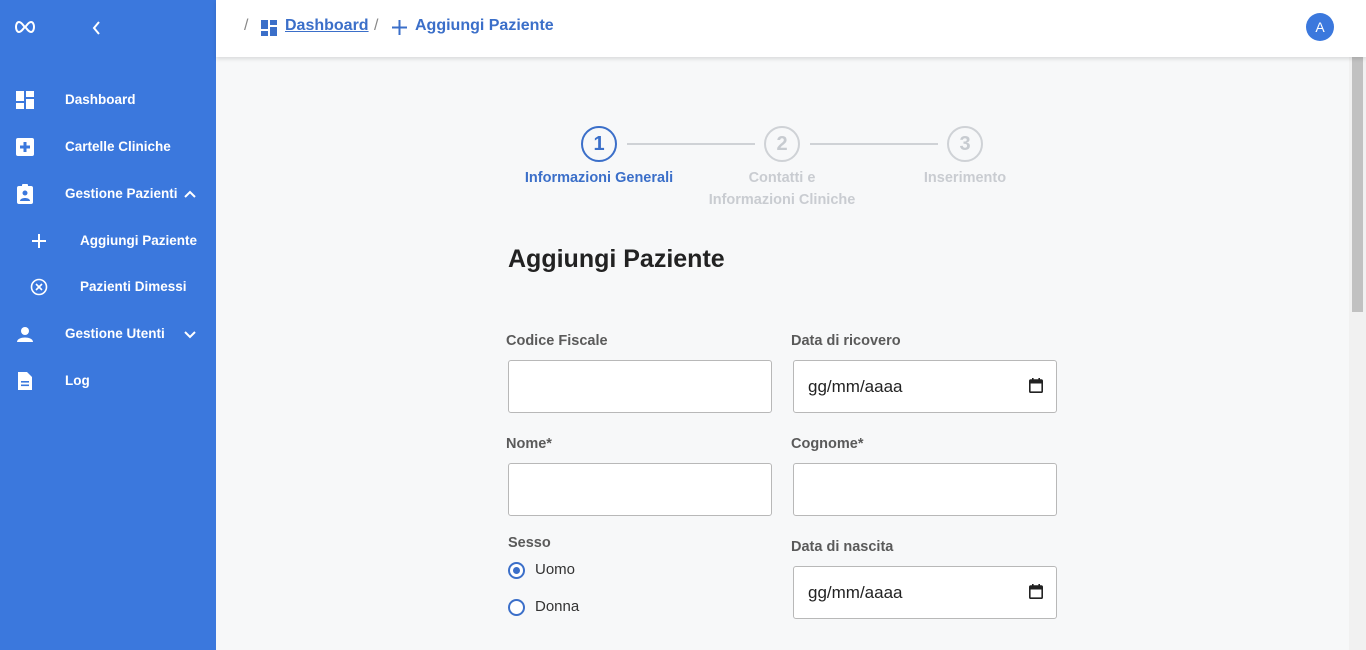 The image size is (1366, 650). I want to click on data-nascita-input: gg/mm/aaaa, so click(925, 592).